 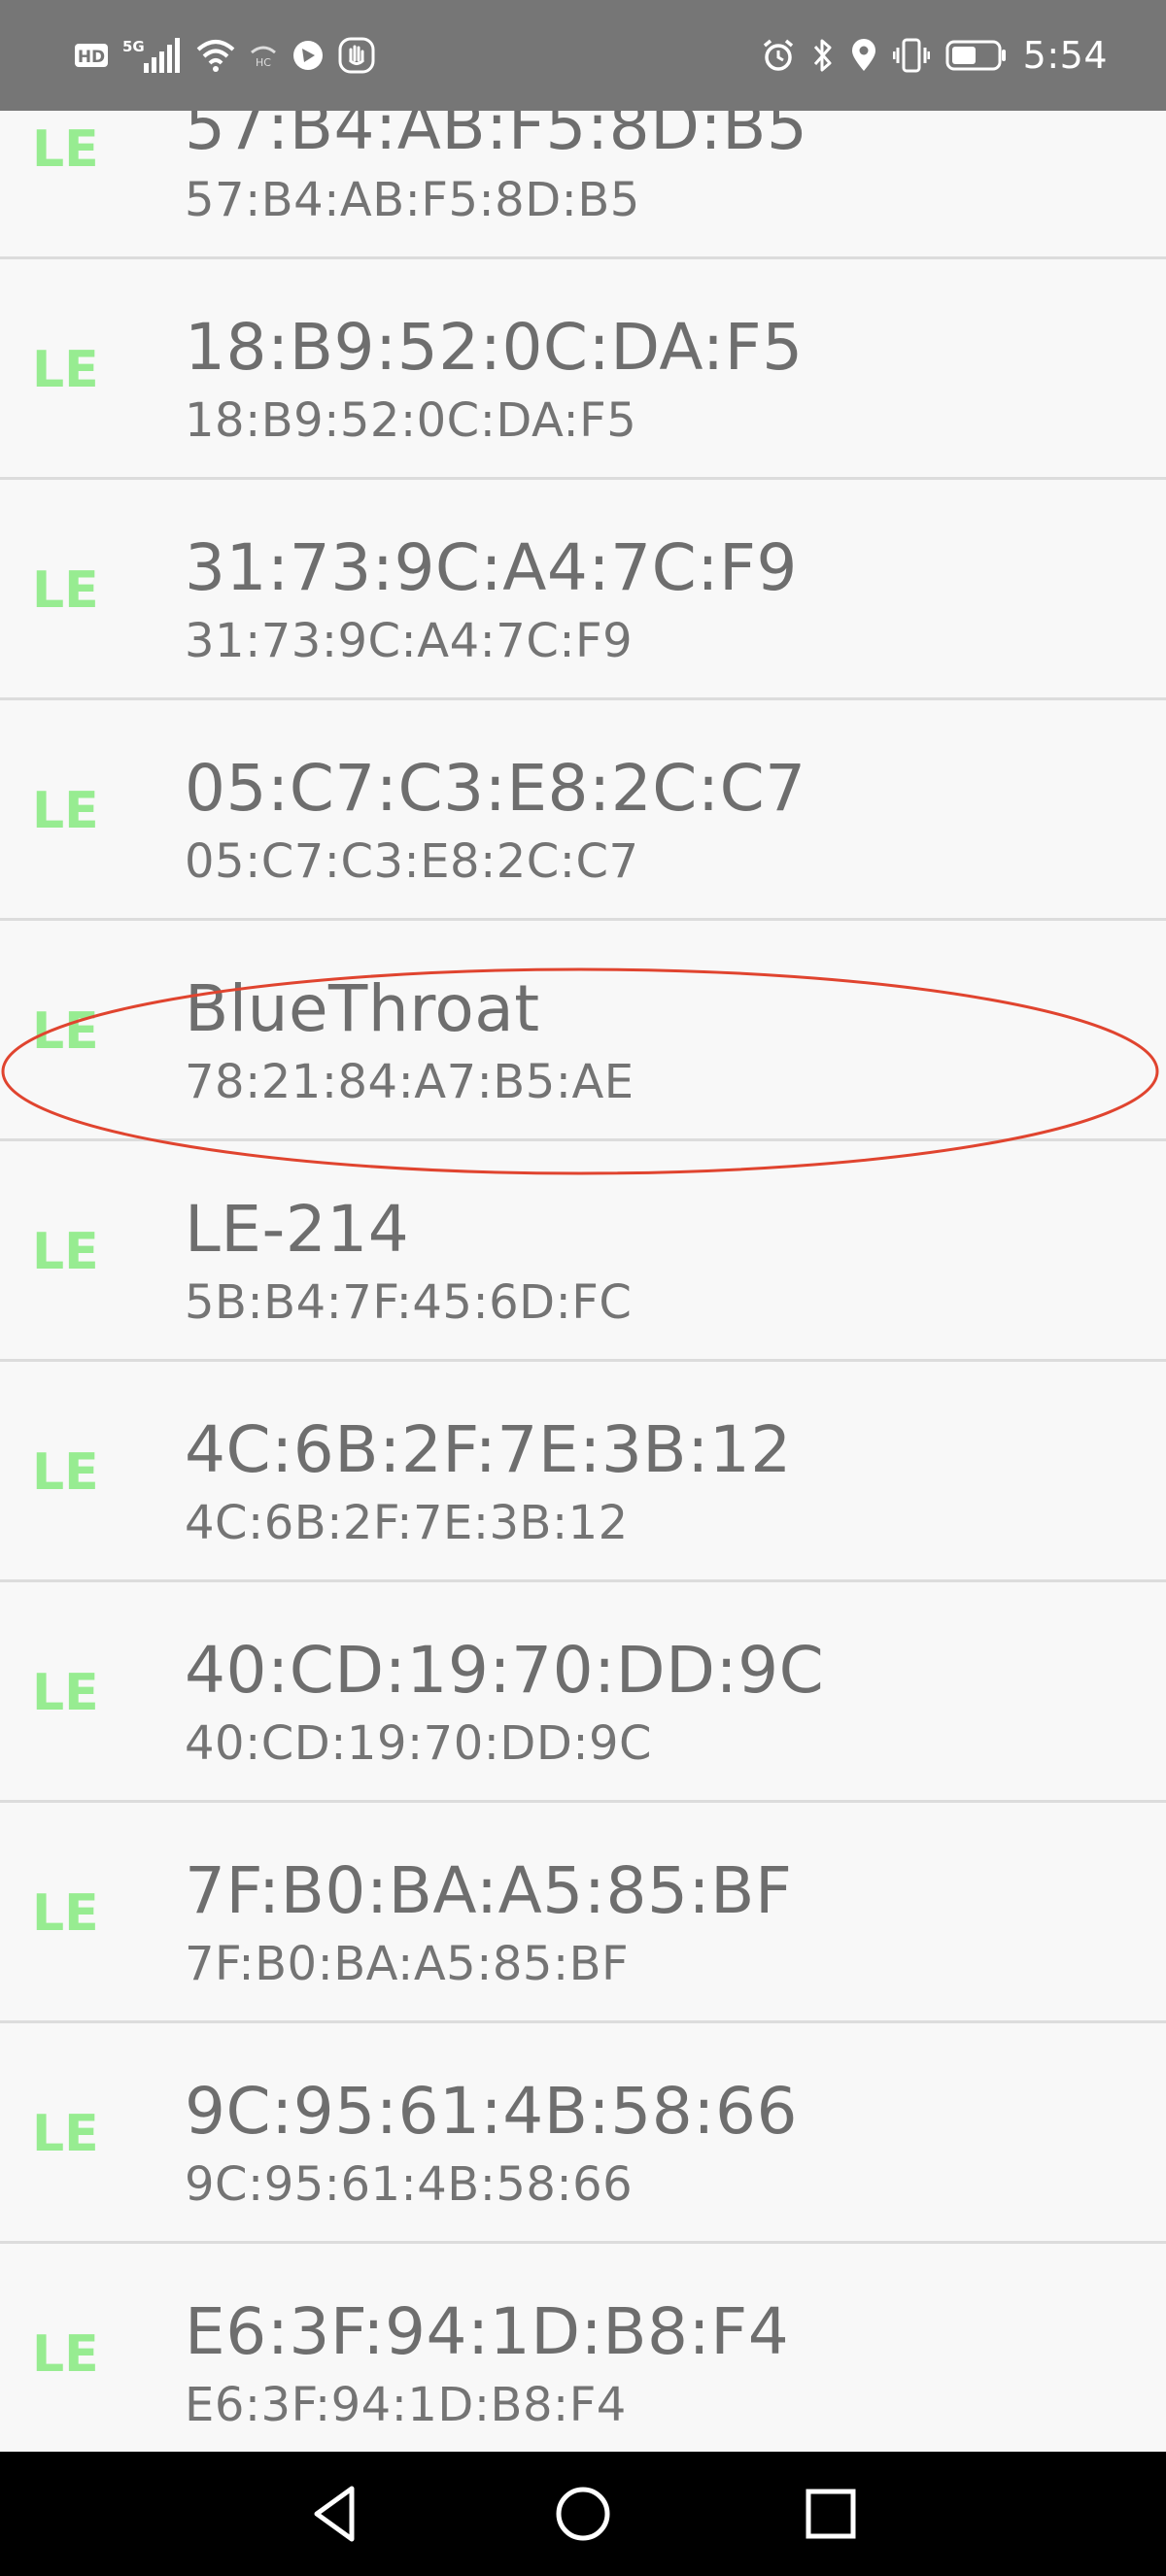 What do you see at coordinates (362, 1008) in the screenshot?
I see `device-name: BlueThroat` at bounding box center [362, 1008].